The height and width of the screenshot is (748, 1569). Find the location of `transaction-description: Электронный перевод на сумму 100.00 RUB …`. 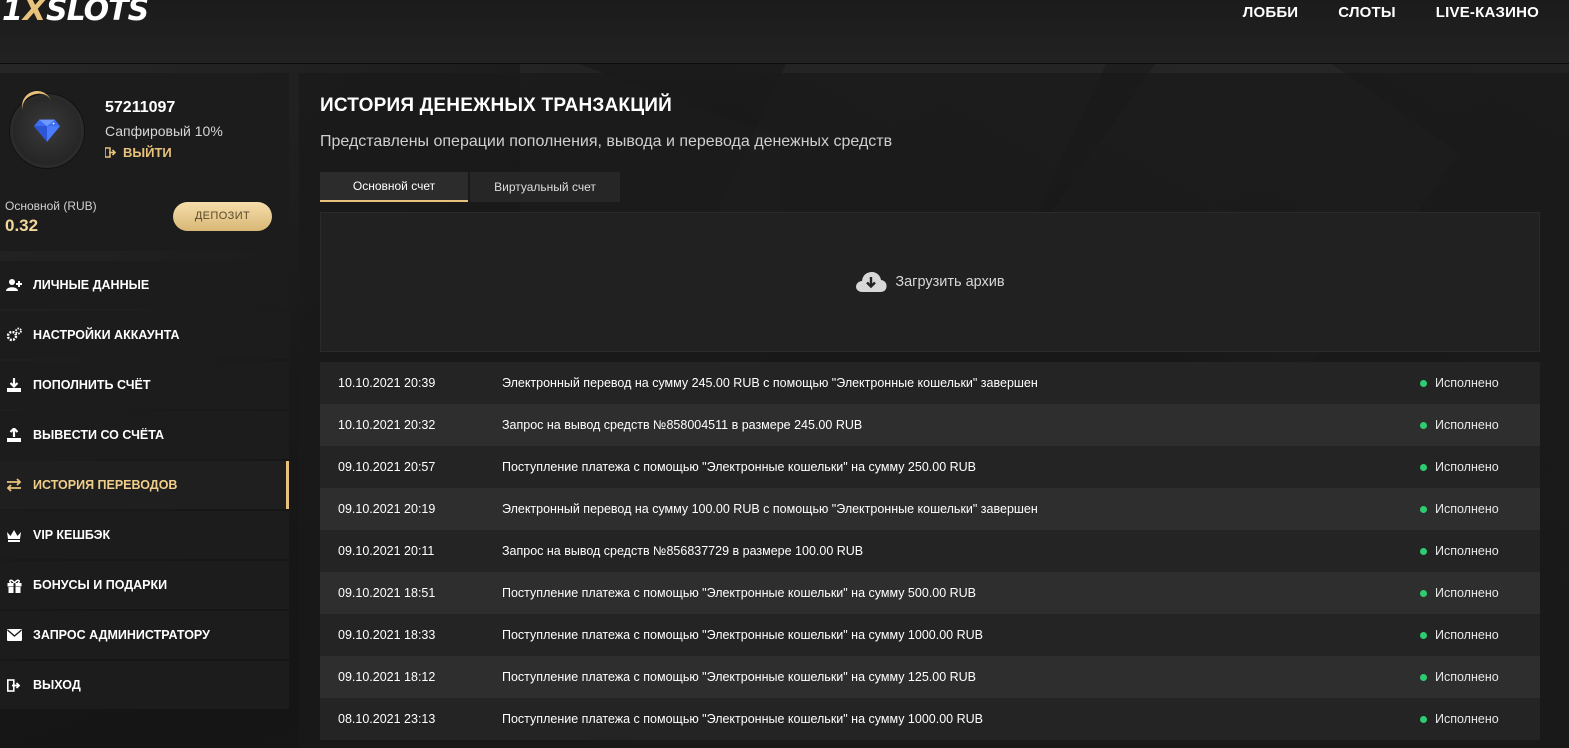

transaction-description: Электронный перевод на сумму 100.00 RUB … is located at coordinates (770, 509).